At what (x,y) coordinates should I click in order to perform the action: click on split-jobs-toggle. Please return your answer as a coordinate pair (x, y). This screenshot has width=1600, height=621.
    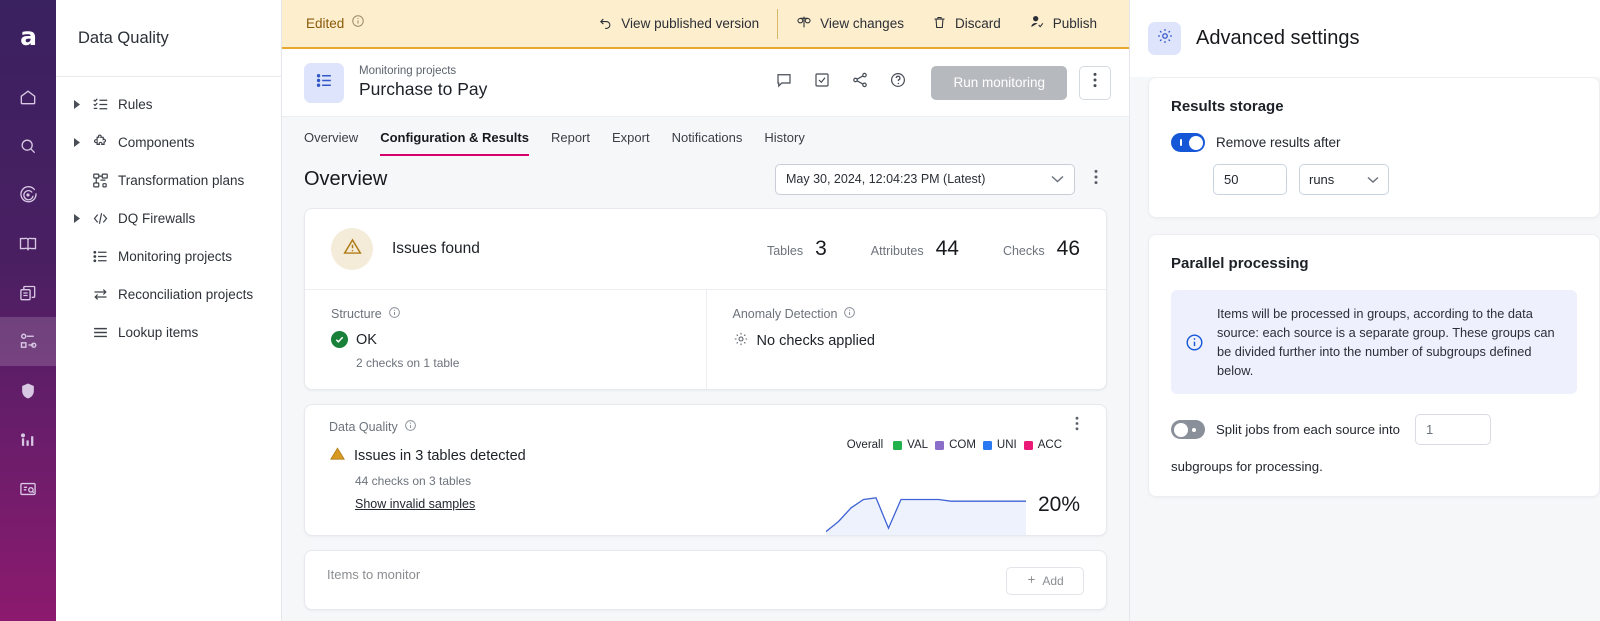
    Looking at the image, I should click on (1188, 429).